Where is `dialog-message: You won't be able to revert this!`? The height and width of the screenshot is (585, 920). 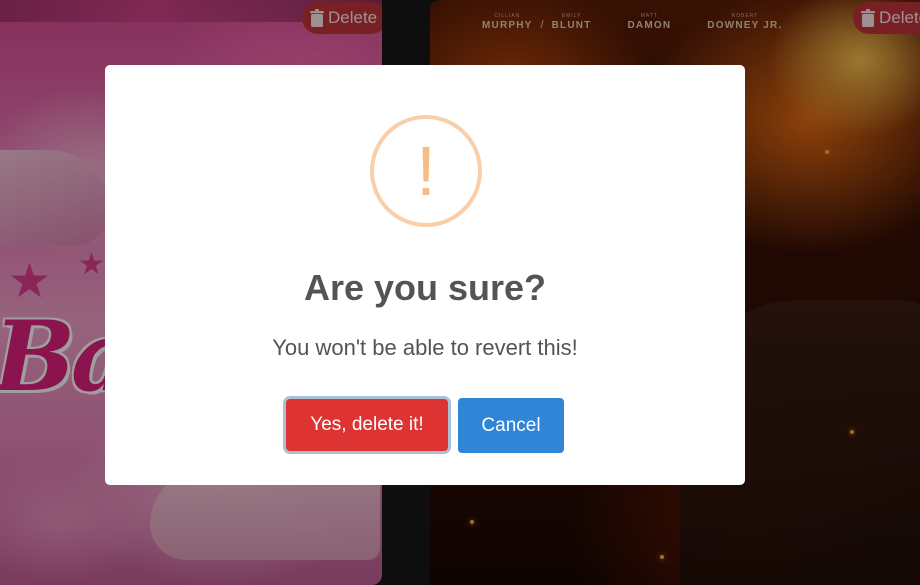 dialog-message: You won't be able to revert this! is located at coordinates (425, 347).